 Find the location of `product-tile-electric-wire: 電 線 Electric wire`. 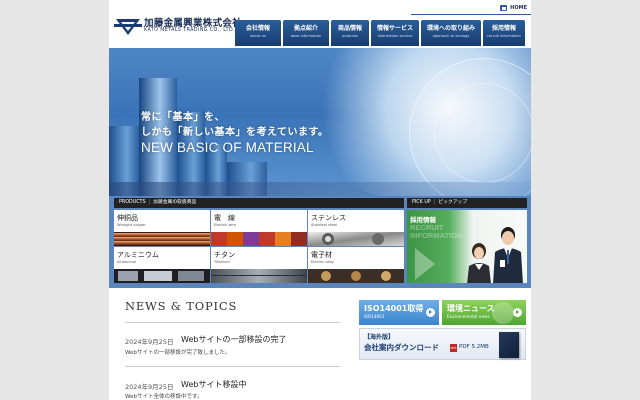

product-tile-electric-wire: 電 線 Electric wire is located at coordinates (259, 228).